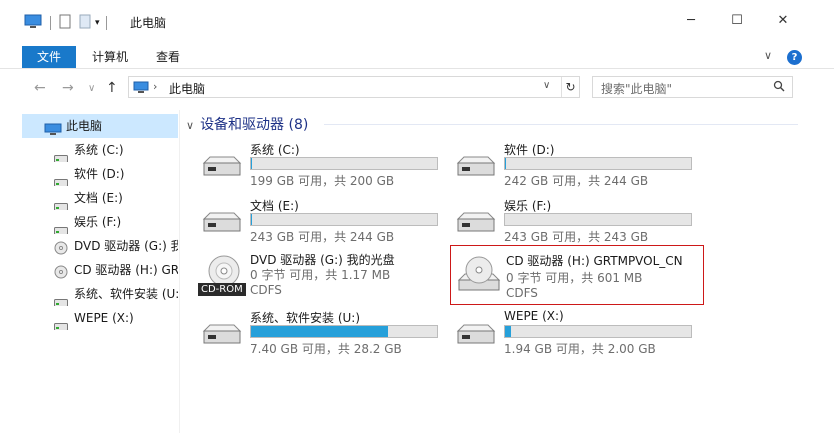 This screenshot has height=433, width=834. What do you see at coordinates (417, 57) in the screenshot?
I see `ribbon-tabs: 文件 计算机 查看` at bounding box center [417, 57].